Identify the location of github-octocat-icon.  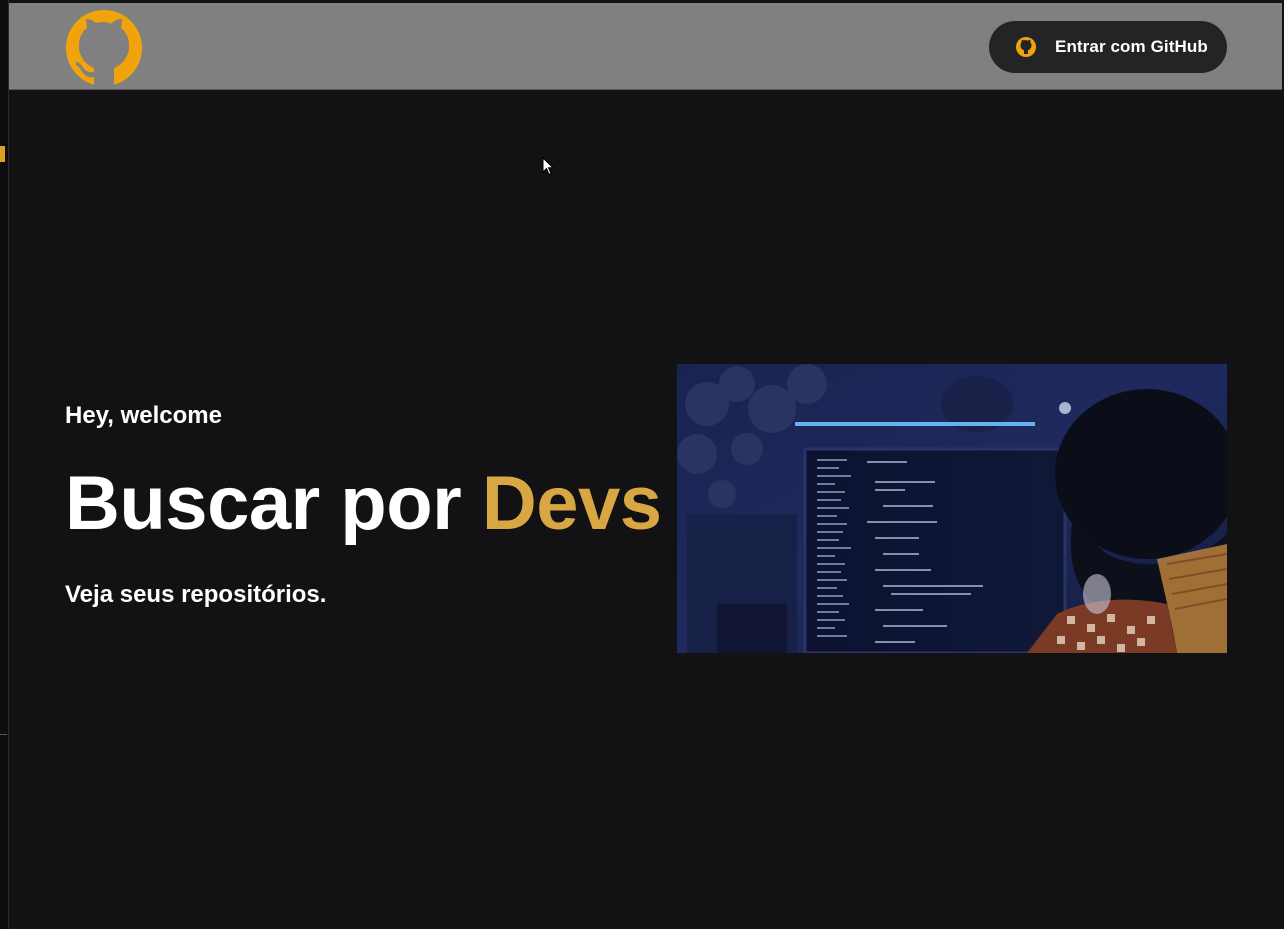
(104, 48).